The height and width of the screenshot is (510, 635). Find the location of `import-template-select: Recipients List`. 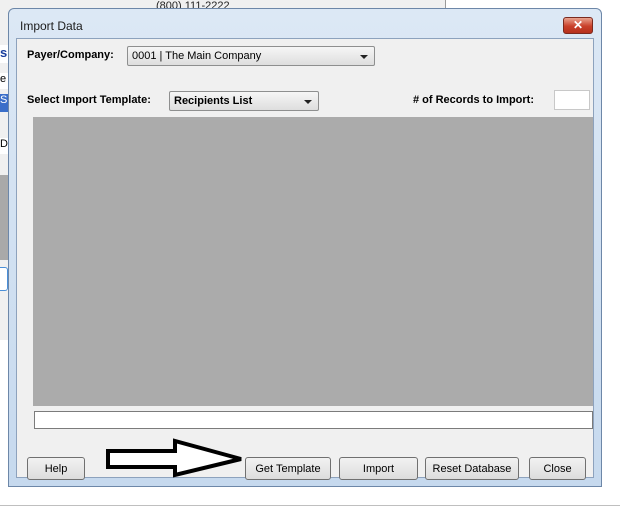

import-template-select: Recipients List is located at coordinates (244, 101).